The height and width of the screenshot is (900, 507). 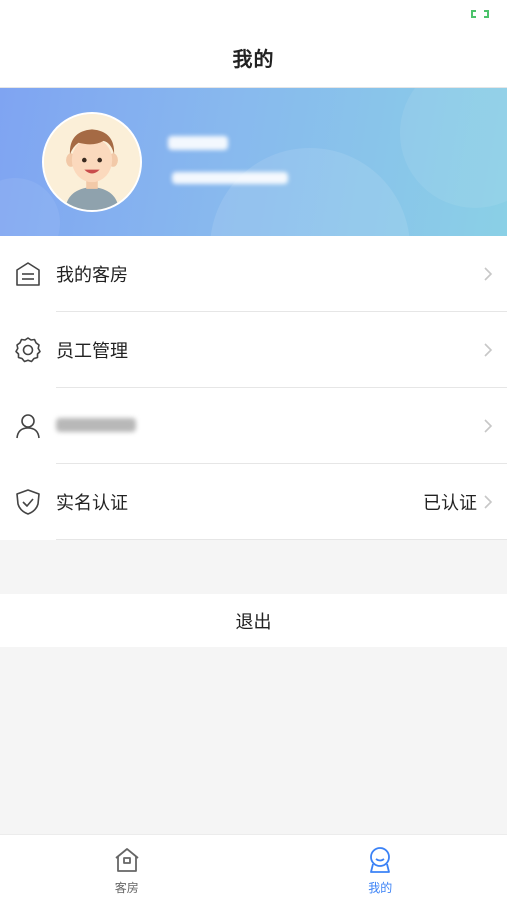 I want to click on user-phone, so click(x=230, y=178).